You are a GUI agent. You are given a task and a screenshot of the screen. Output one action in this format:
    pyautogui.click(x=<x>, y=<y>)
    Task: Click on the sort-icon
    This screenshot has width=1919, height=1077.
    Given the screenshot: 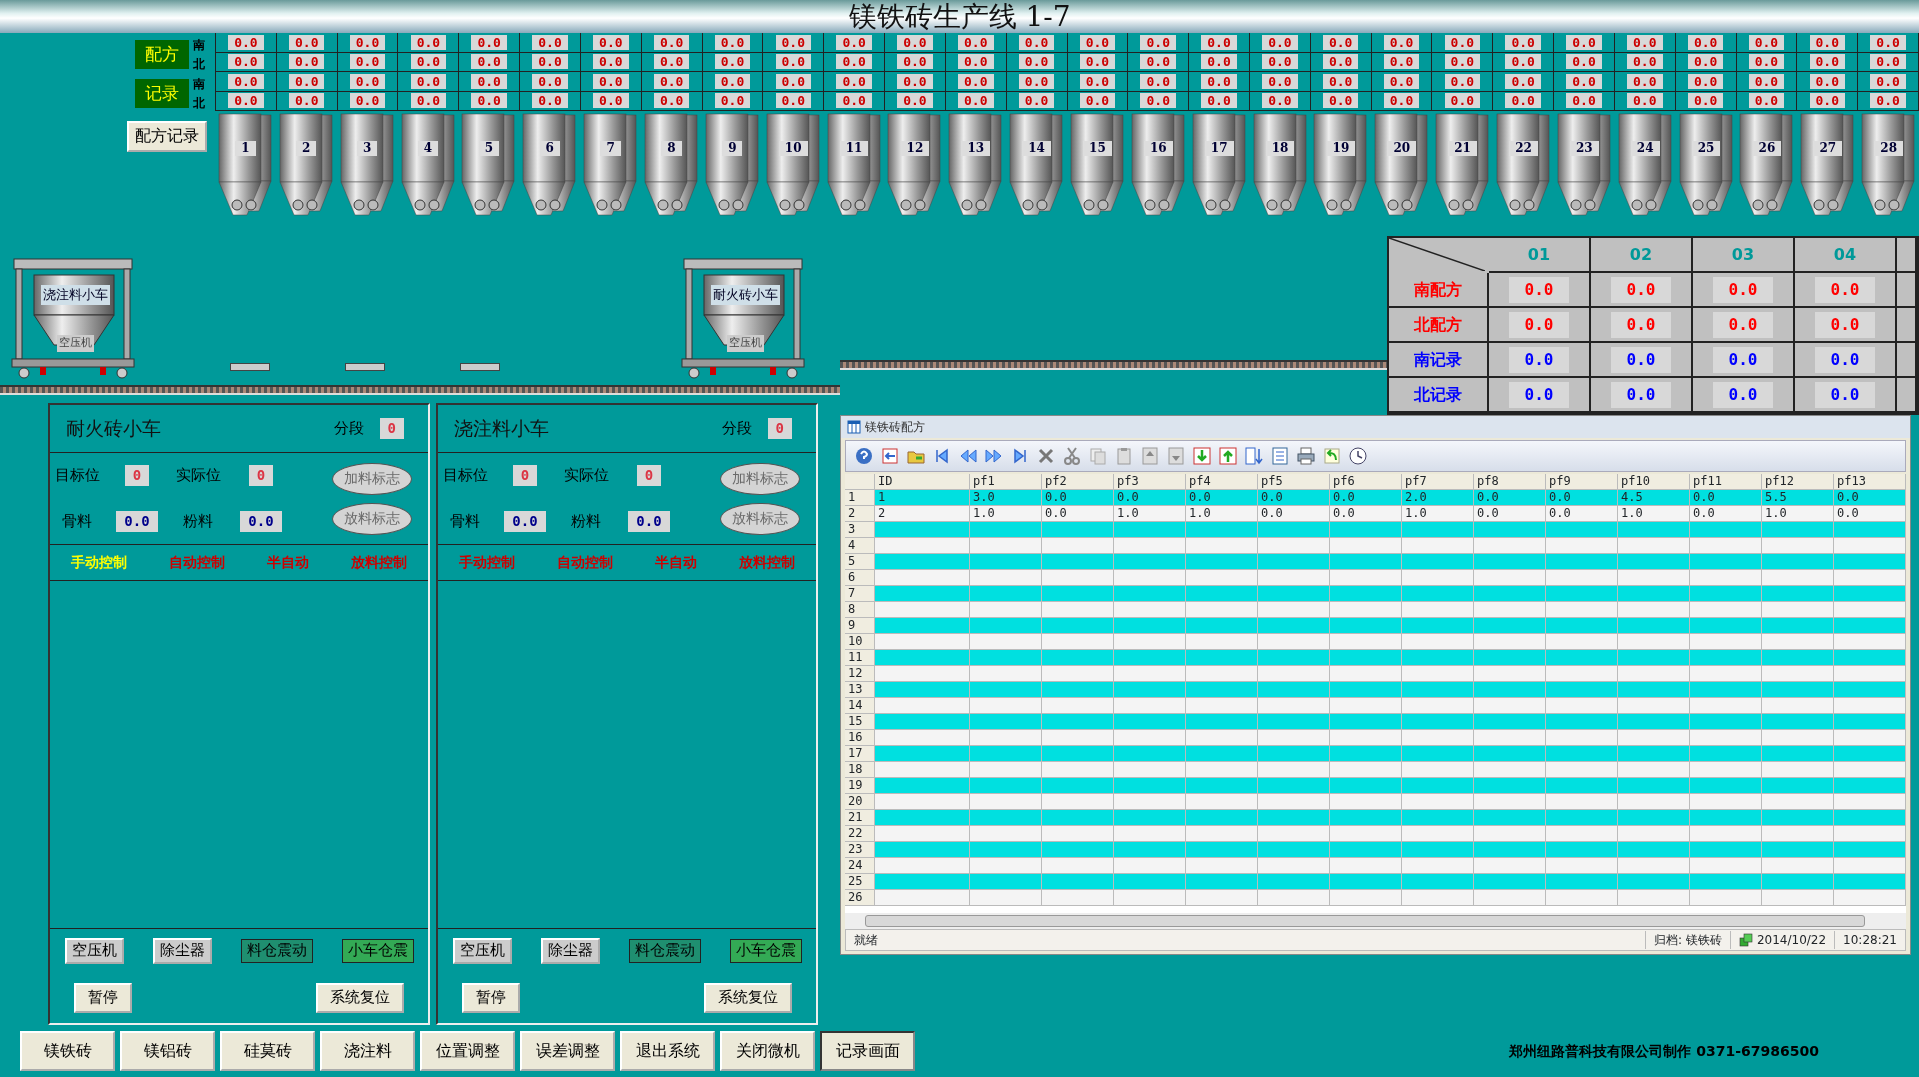 What is the action you would take?
    pyautogui.click(x=1254, y=456)
    